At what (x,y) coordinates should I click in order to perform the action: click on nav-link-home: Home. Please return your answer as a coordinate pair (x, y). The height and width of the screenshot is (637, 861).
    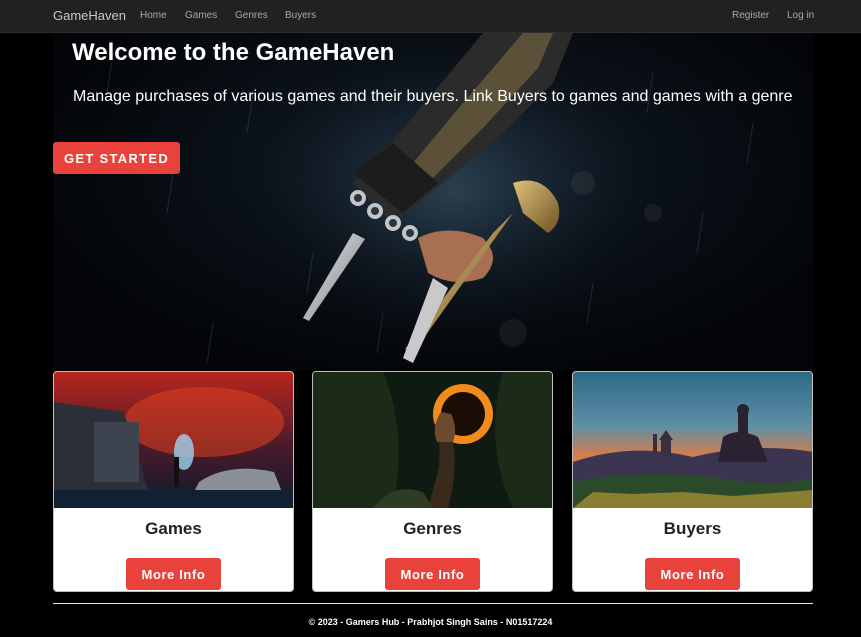
    Looking at the image, I should click on (153, 15).